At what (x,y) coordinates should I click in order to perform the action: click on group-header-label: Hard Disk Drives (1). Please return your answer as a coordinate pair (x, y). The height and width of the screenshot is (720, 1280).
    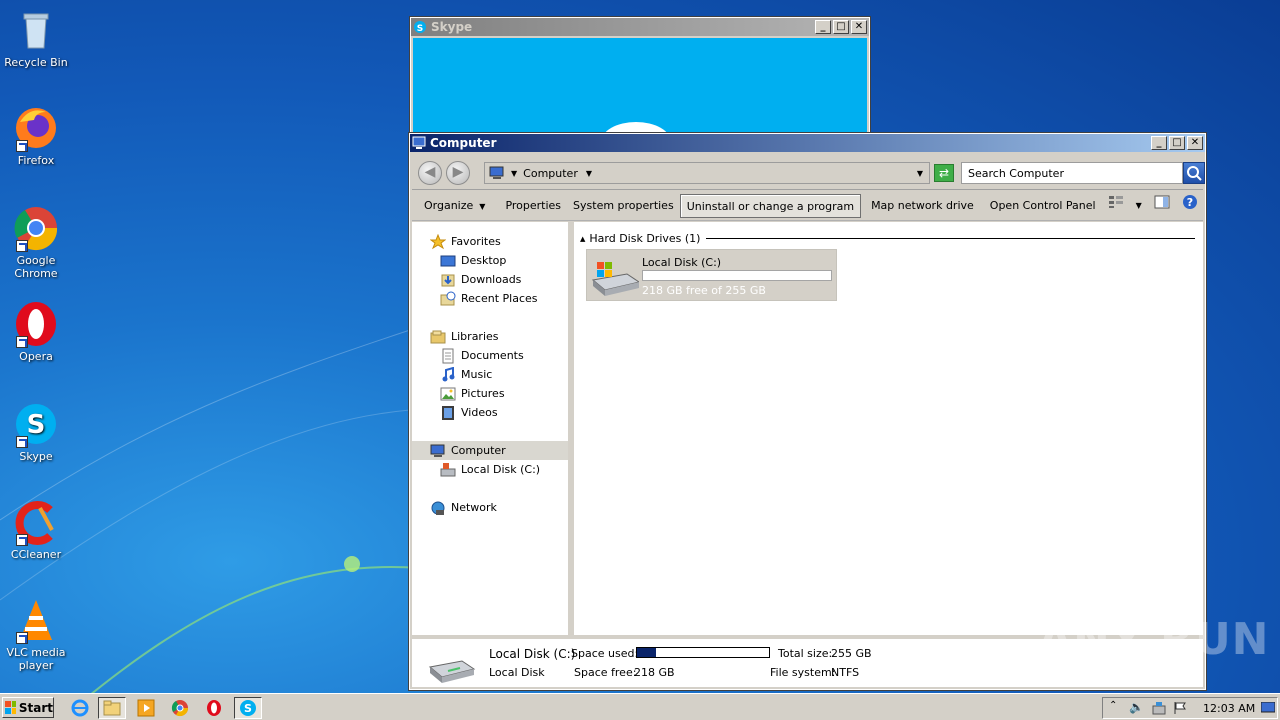
    Looking at the image, I should click on (645, 238).